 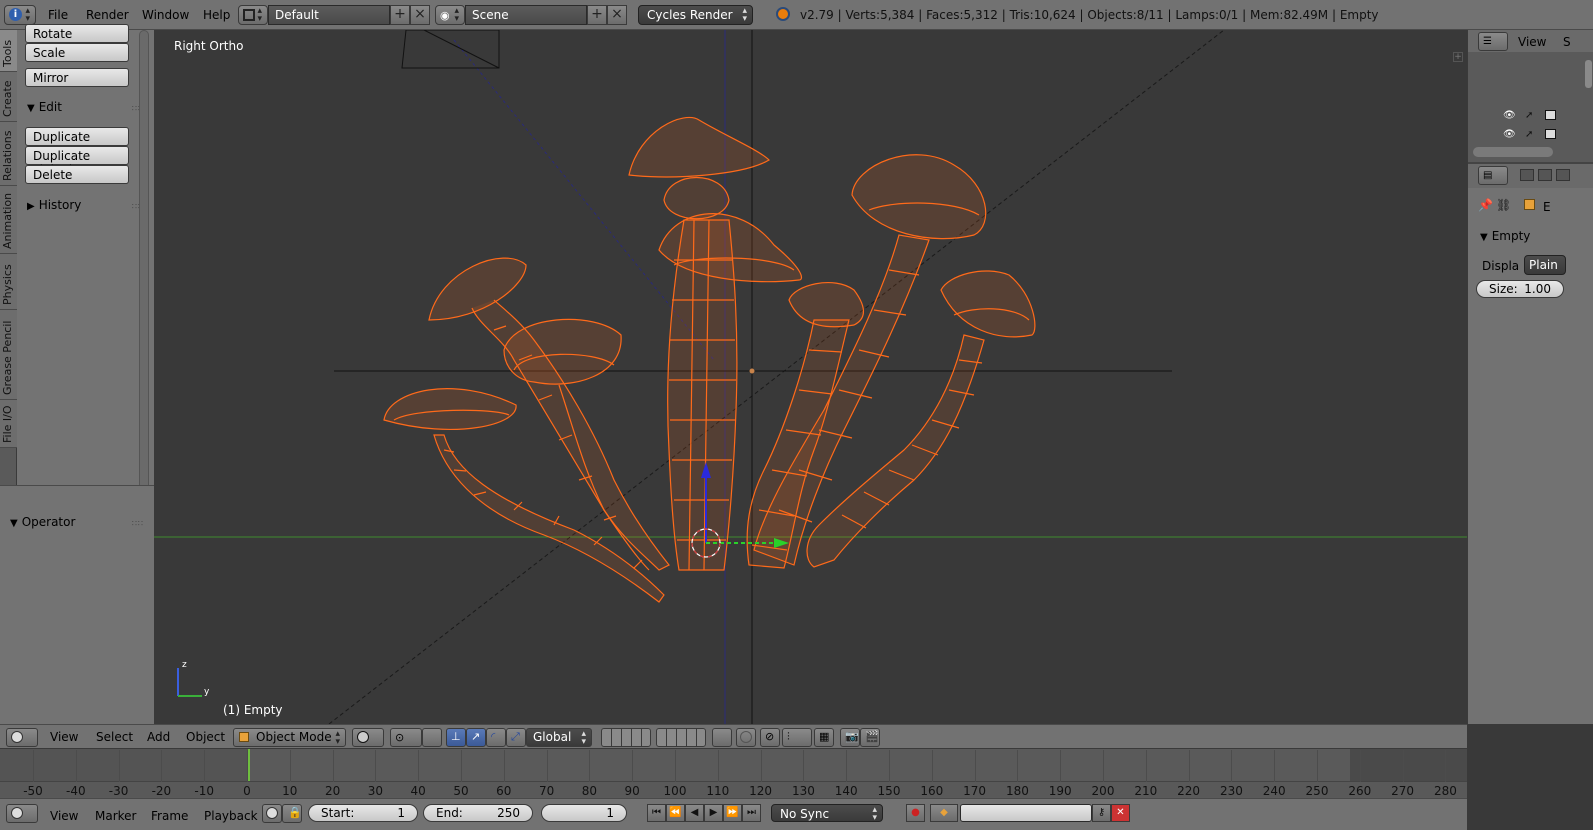 What do you see at coordinates (1567, 42) in the screenshot?
I see `outliner-search-menu: S` at bounding box center [1567, 42].